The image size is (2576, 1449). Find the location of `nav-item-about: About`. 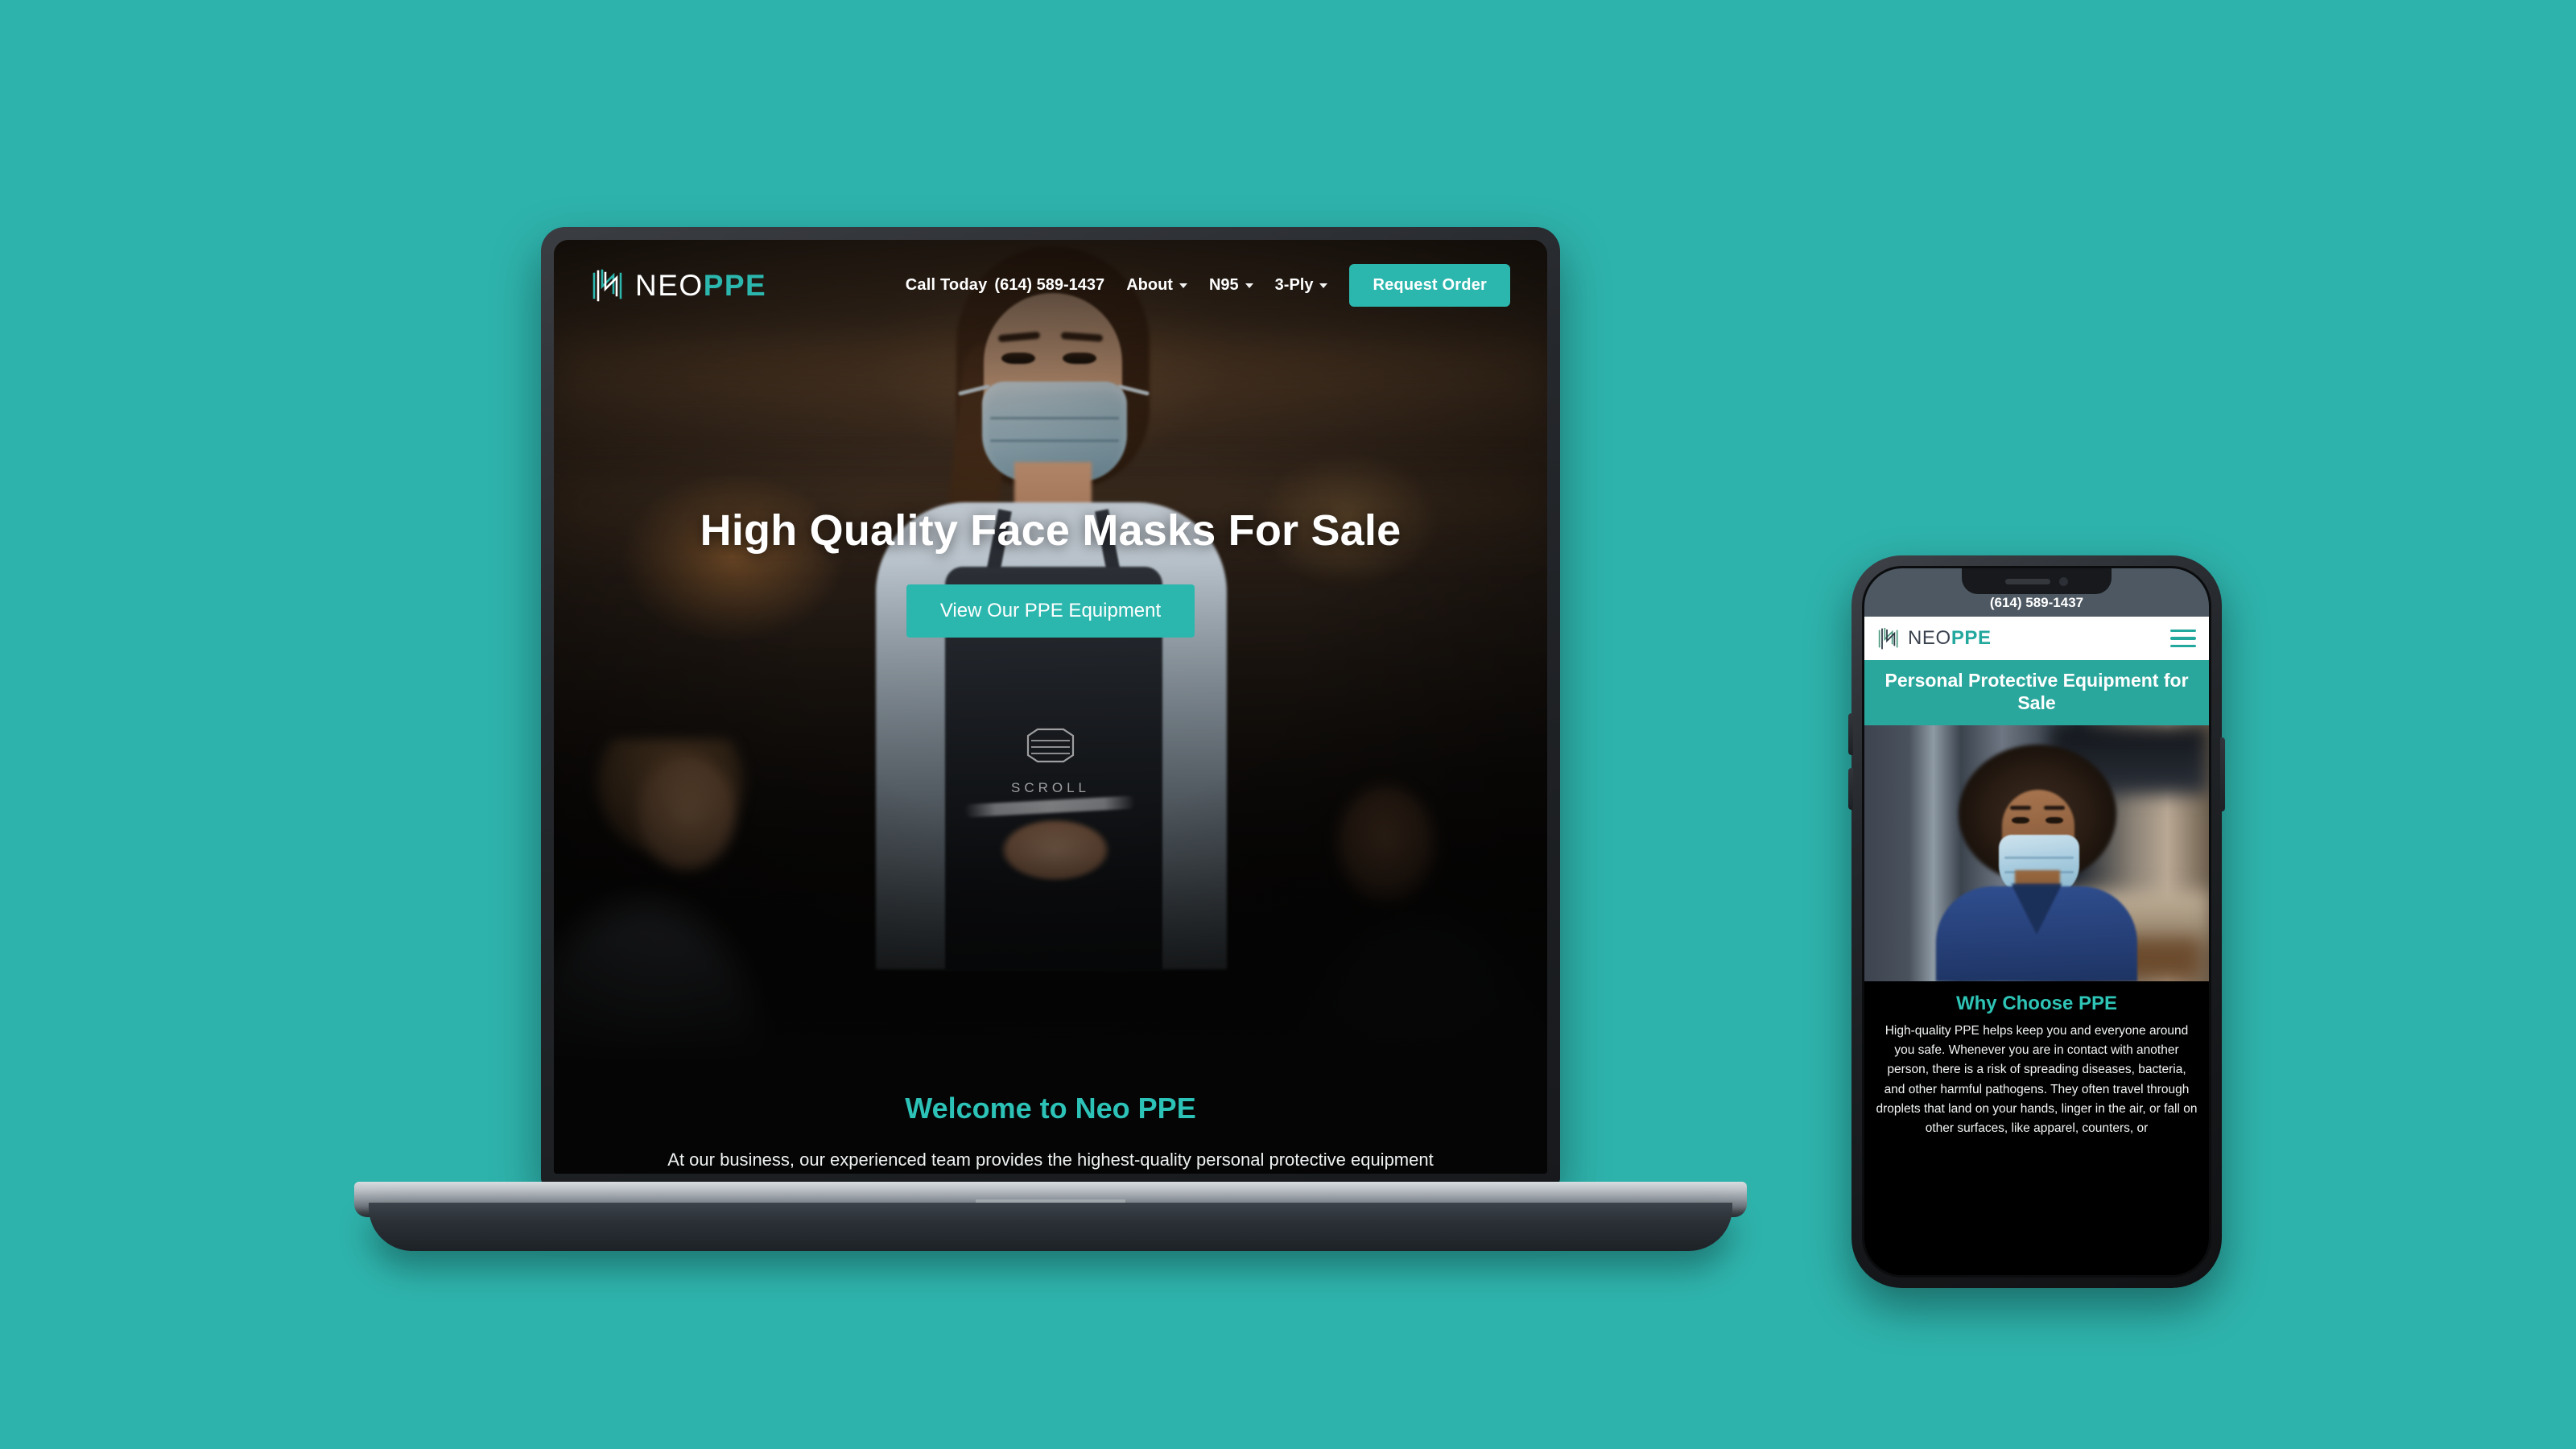

nav-item-about: About is located at coordinates (1156, 285).